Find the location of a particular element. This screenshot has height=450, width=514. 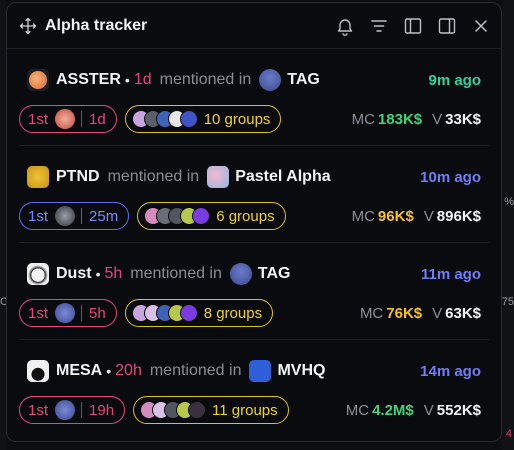

volume-value: 896K$ is located at coordinates (458, 216).